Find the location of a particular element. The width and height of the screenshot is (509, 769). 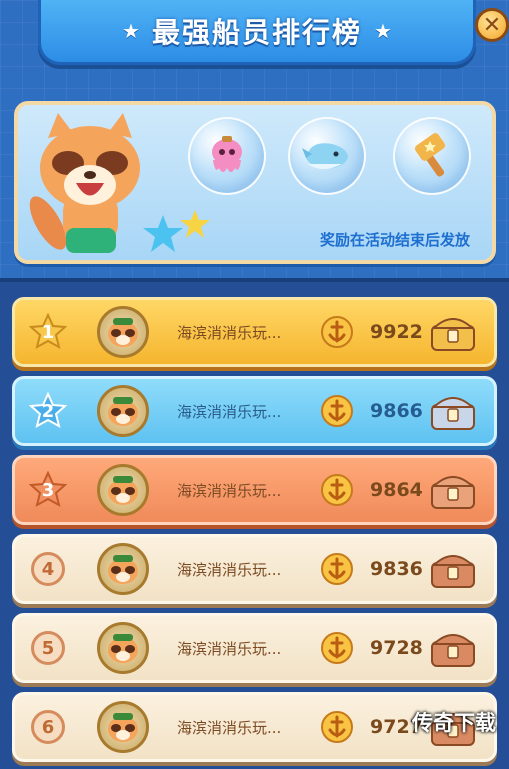

rank-badge: 2 is located at coordinates (48, 410).